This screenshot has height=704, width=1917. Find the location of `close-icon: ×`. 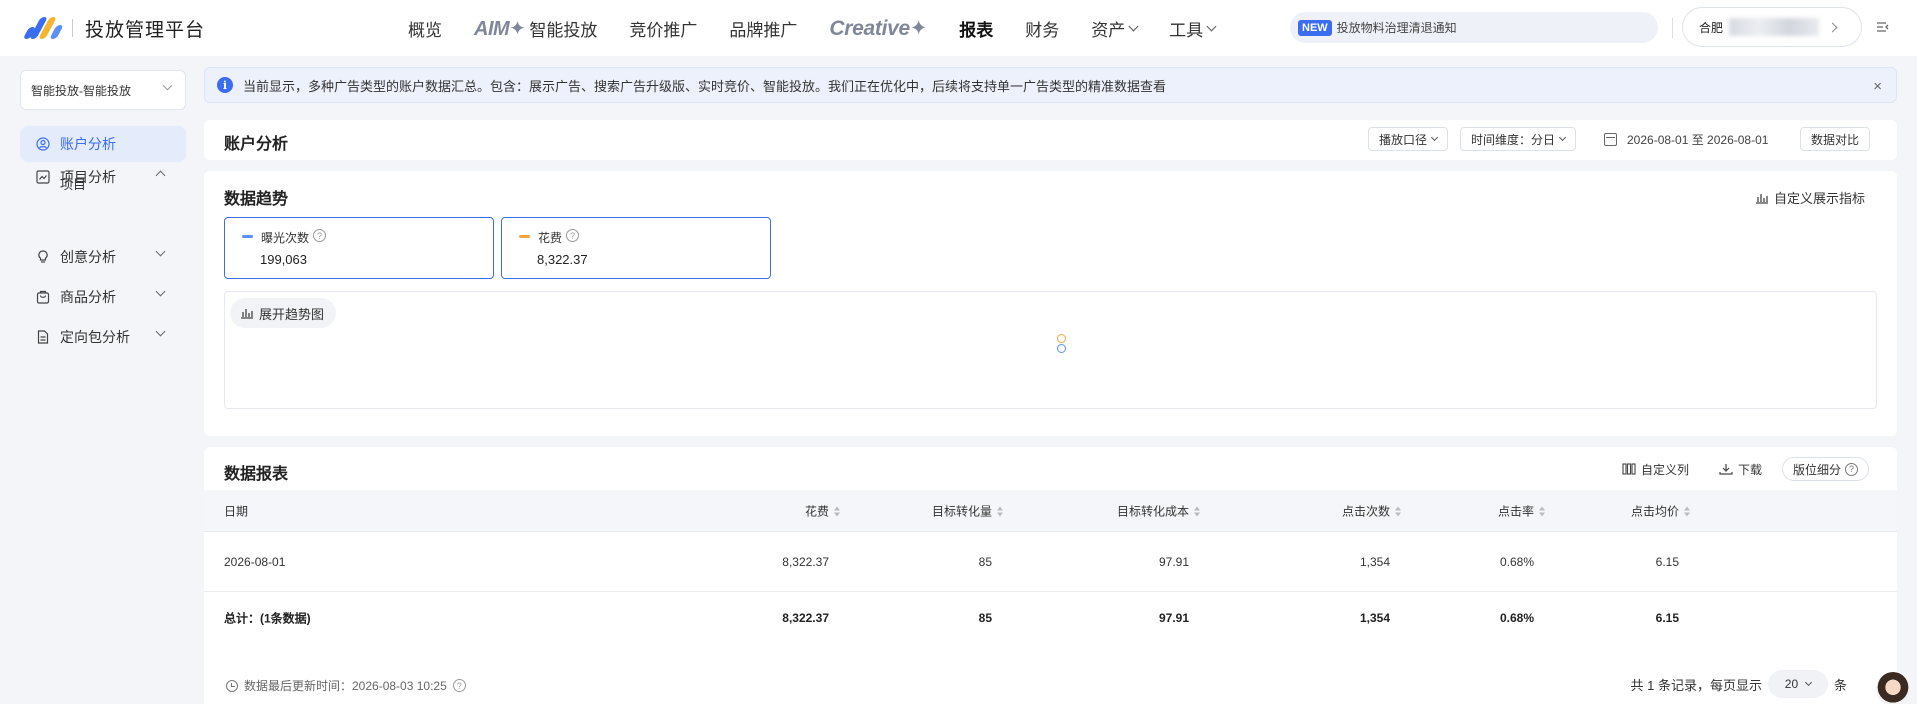

close-icon: × is located at coordinates (1877, 86).